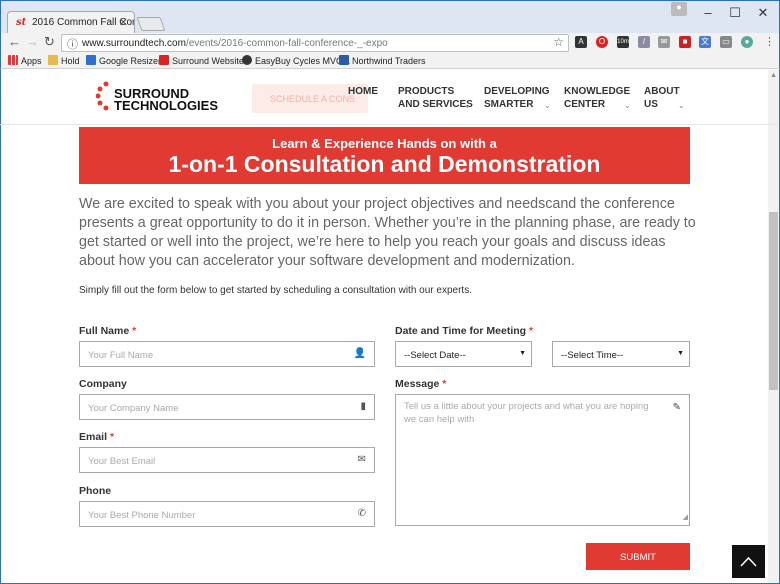 The height and width of the screenshot is (584, 780). I want to click on info-icon: ⓘ, so click(72, 44).